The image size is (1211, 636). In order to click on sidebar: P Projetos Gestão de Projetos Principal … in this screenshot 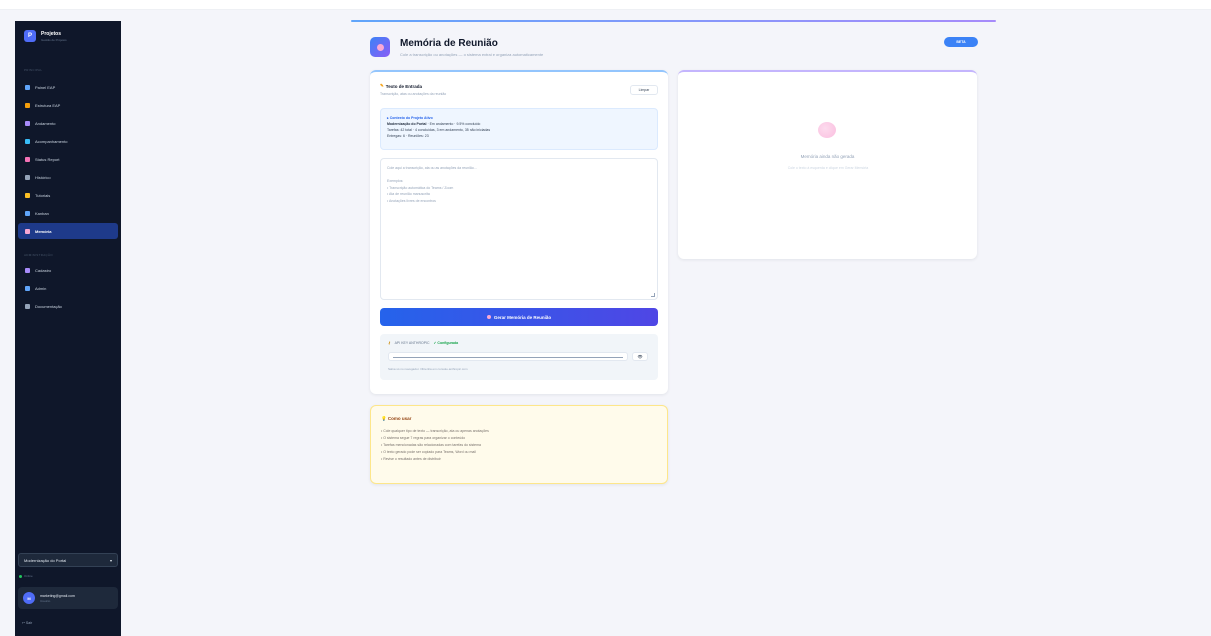, I will do `click(68, 328)`.